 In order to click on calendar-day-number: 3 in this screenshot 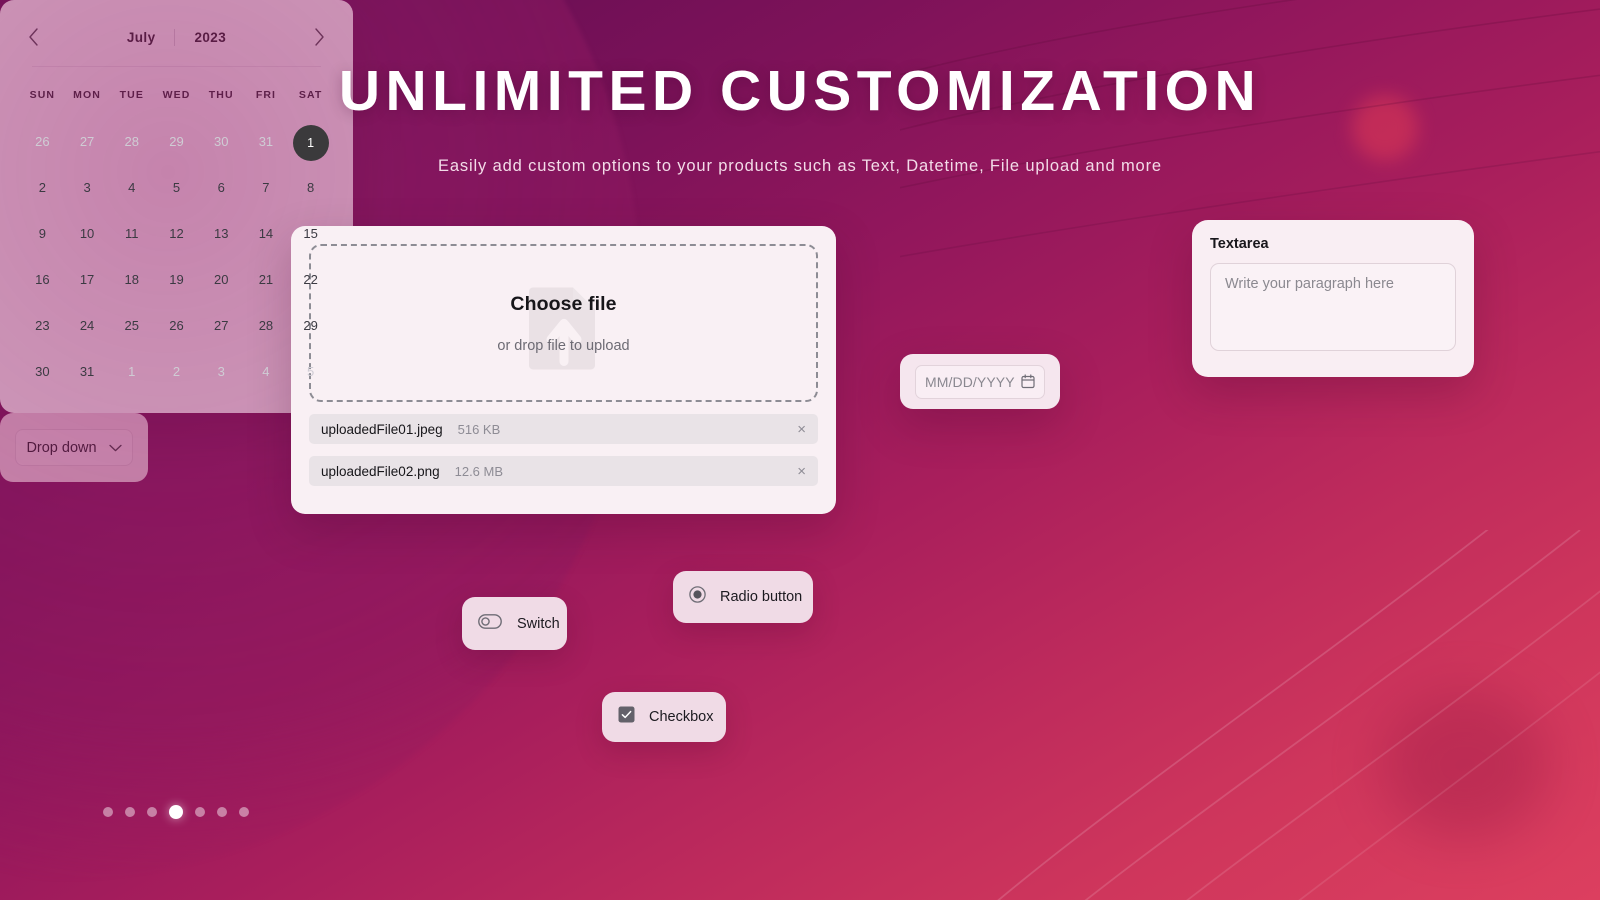, I will do `click(221, 371)`.